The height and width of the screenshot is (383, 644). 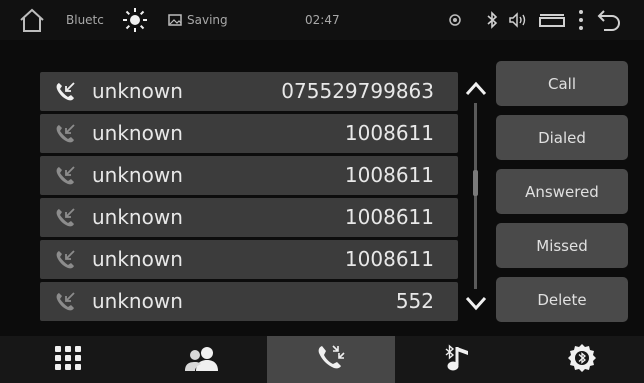 What do you see at coordinates (562, 137) in the screenshot?
I see `dialed-filter-button: Dialed` at bounding box center [562, 137].